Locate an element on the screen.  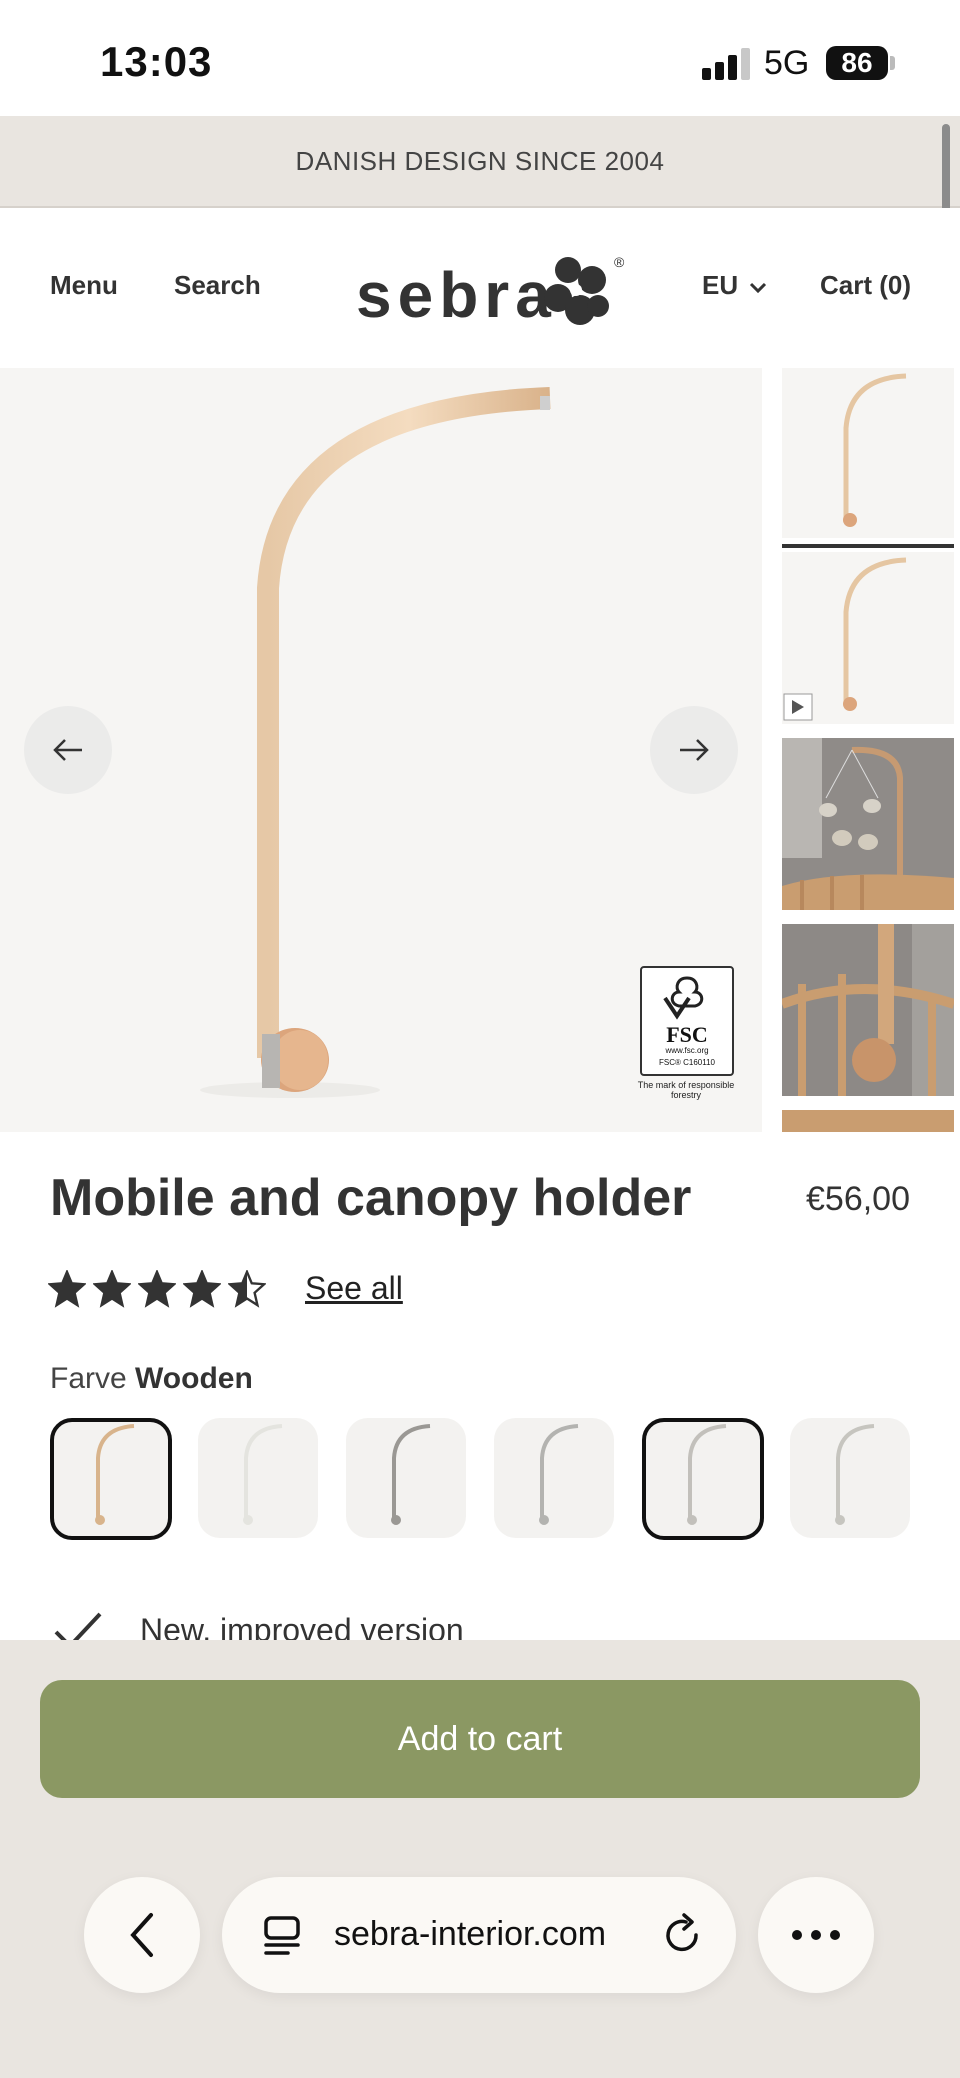
thumbnail-2-video is located at coordinates (868, 638).